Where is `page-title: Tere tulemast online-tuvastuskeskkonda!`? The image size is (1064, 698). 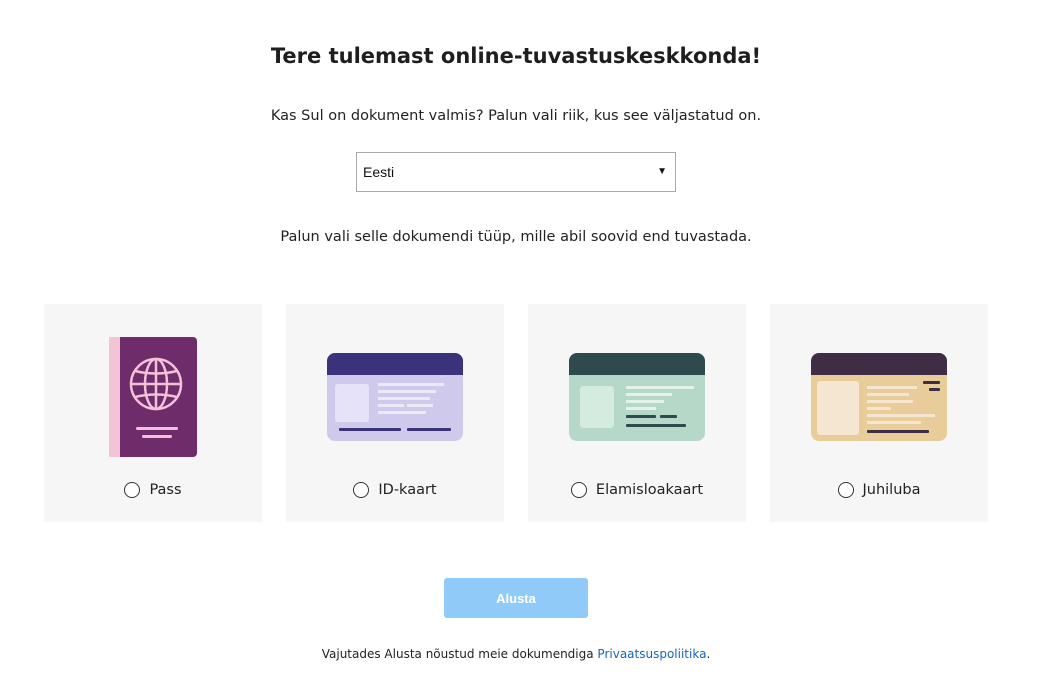
page-title: Tere tulemast online-tuvastuskeskkonda! is located at coordinates (516, 56).